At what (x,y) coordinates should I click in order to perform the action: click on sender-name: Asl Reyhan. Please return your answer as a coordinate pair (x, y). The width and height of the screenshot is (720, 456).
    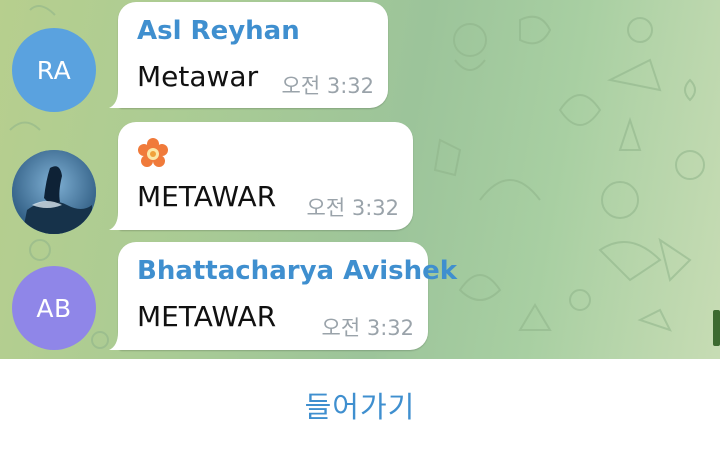
    Looking at the image, I should click on (218, 31).